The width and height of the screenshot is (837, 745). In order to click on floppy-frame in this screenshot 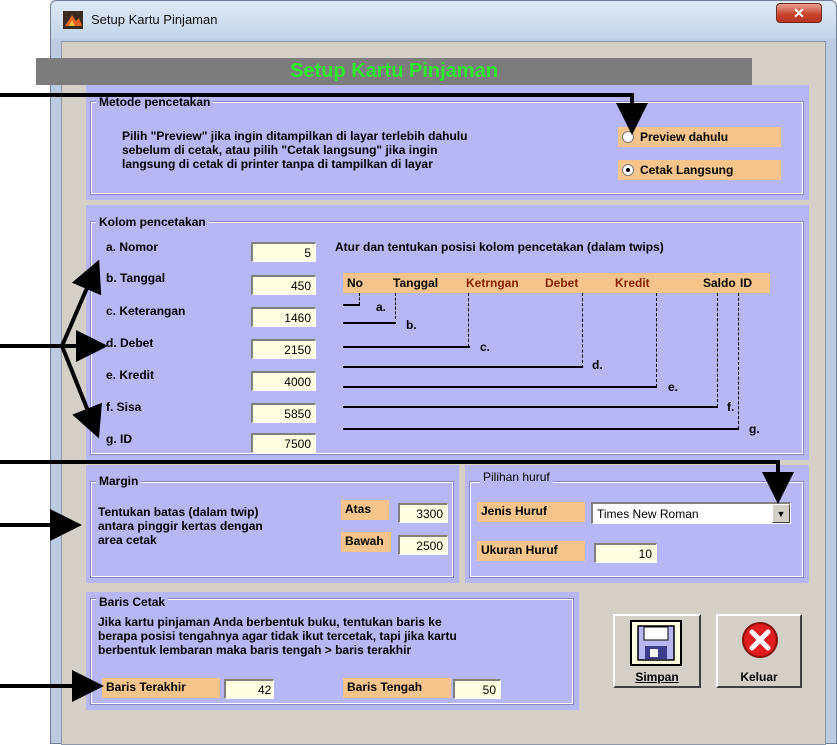, I will do `click(656, 643)`.